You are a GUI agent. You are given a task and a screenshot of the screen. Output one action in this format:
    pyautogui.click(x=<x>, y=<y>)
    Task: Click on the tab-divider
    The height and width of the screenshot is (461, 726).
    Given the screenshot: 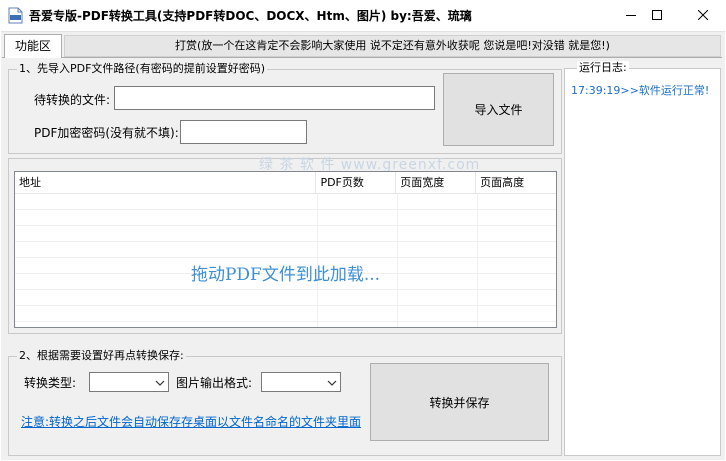 What is the action you would take?
    pyautogui.click(x=362, y=57)
    